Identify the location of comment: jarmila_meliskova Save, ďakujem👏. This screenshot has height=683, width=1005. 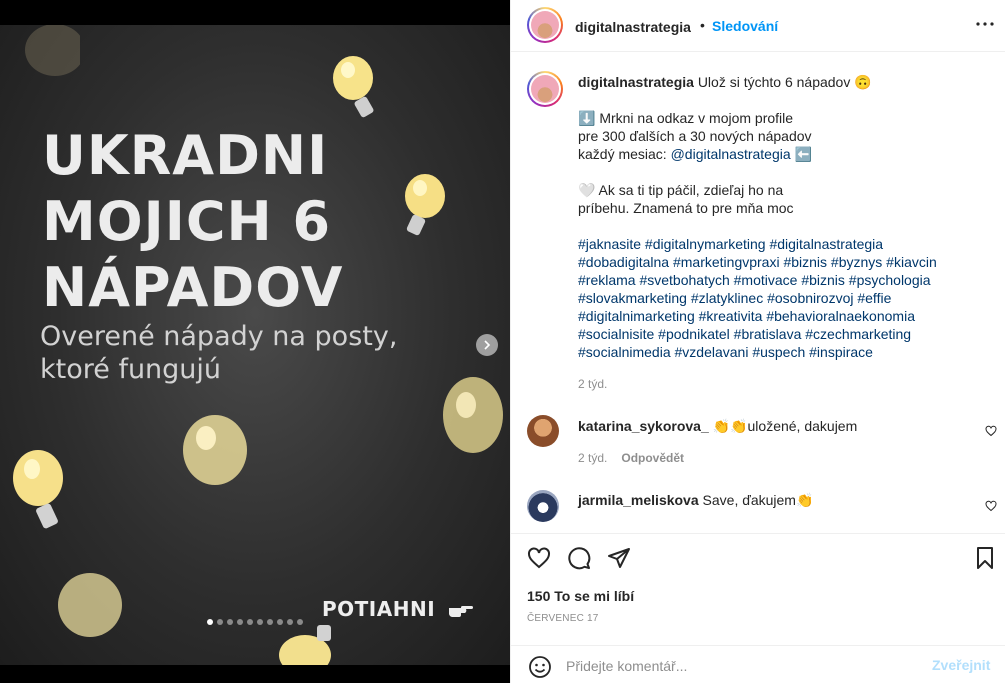
(695, 500).